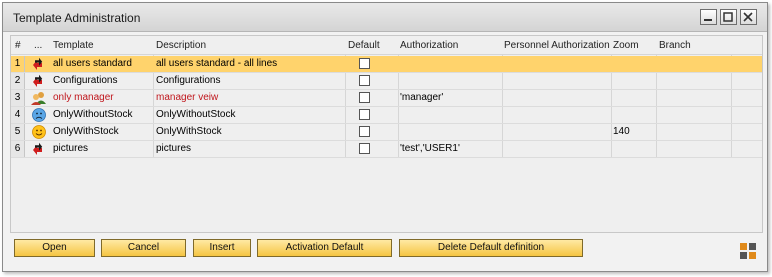 Image resolution: width=772 pixels, height=277 pixels. Describe the element at coordinates (324, 248) in the screenshot. I see `activation-default-button: Activation Default` at that location.